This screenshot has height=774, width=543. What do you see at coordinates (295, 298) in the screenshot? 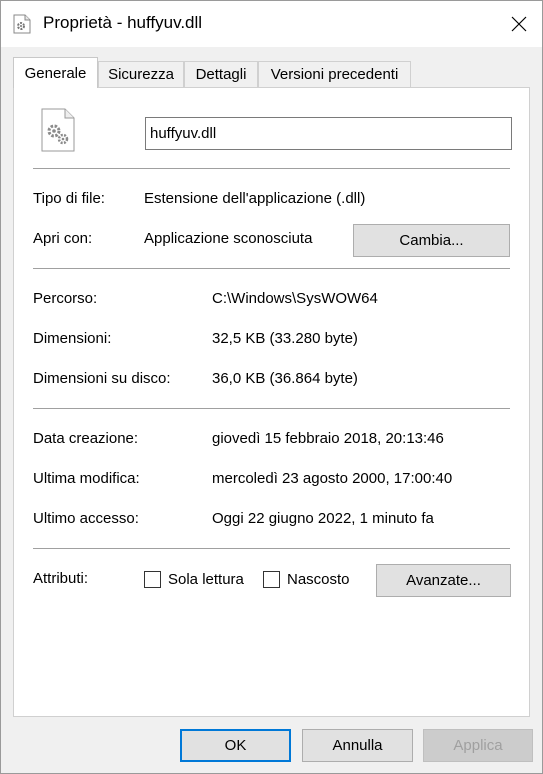
I see `location-value: C:\Windows\SysWOW64` at bounding box center [295, 298].